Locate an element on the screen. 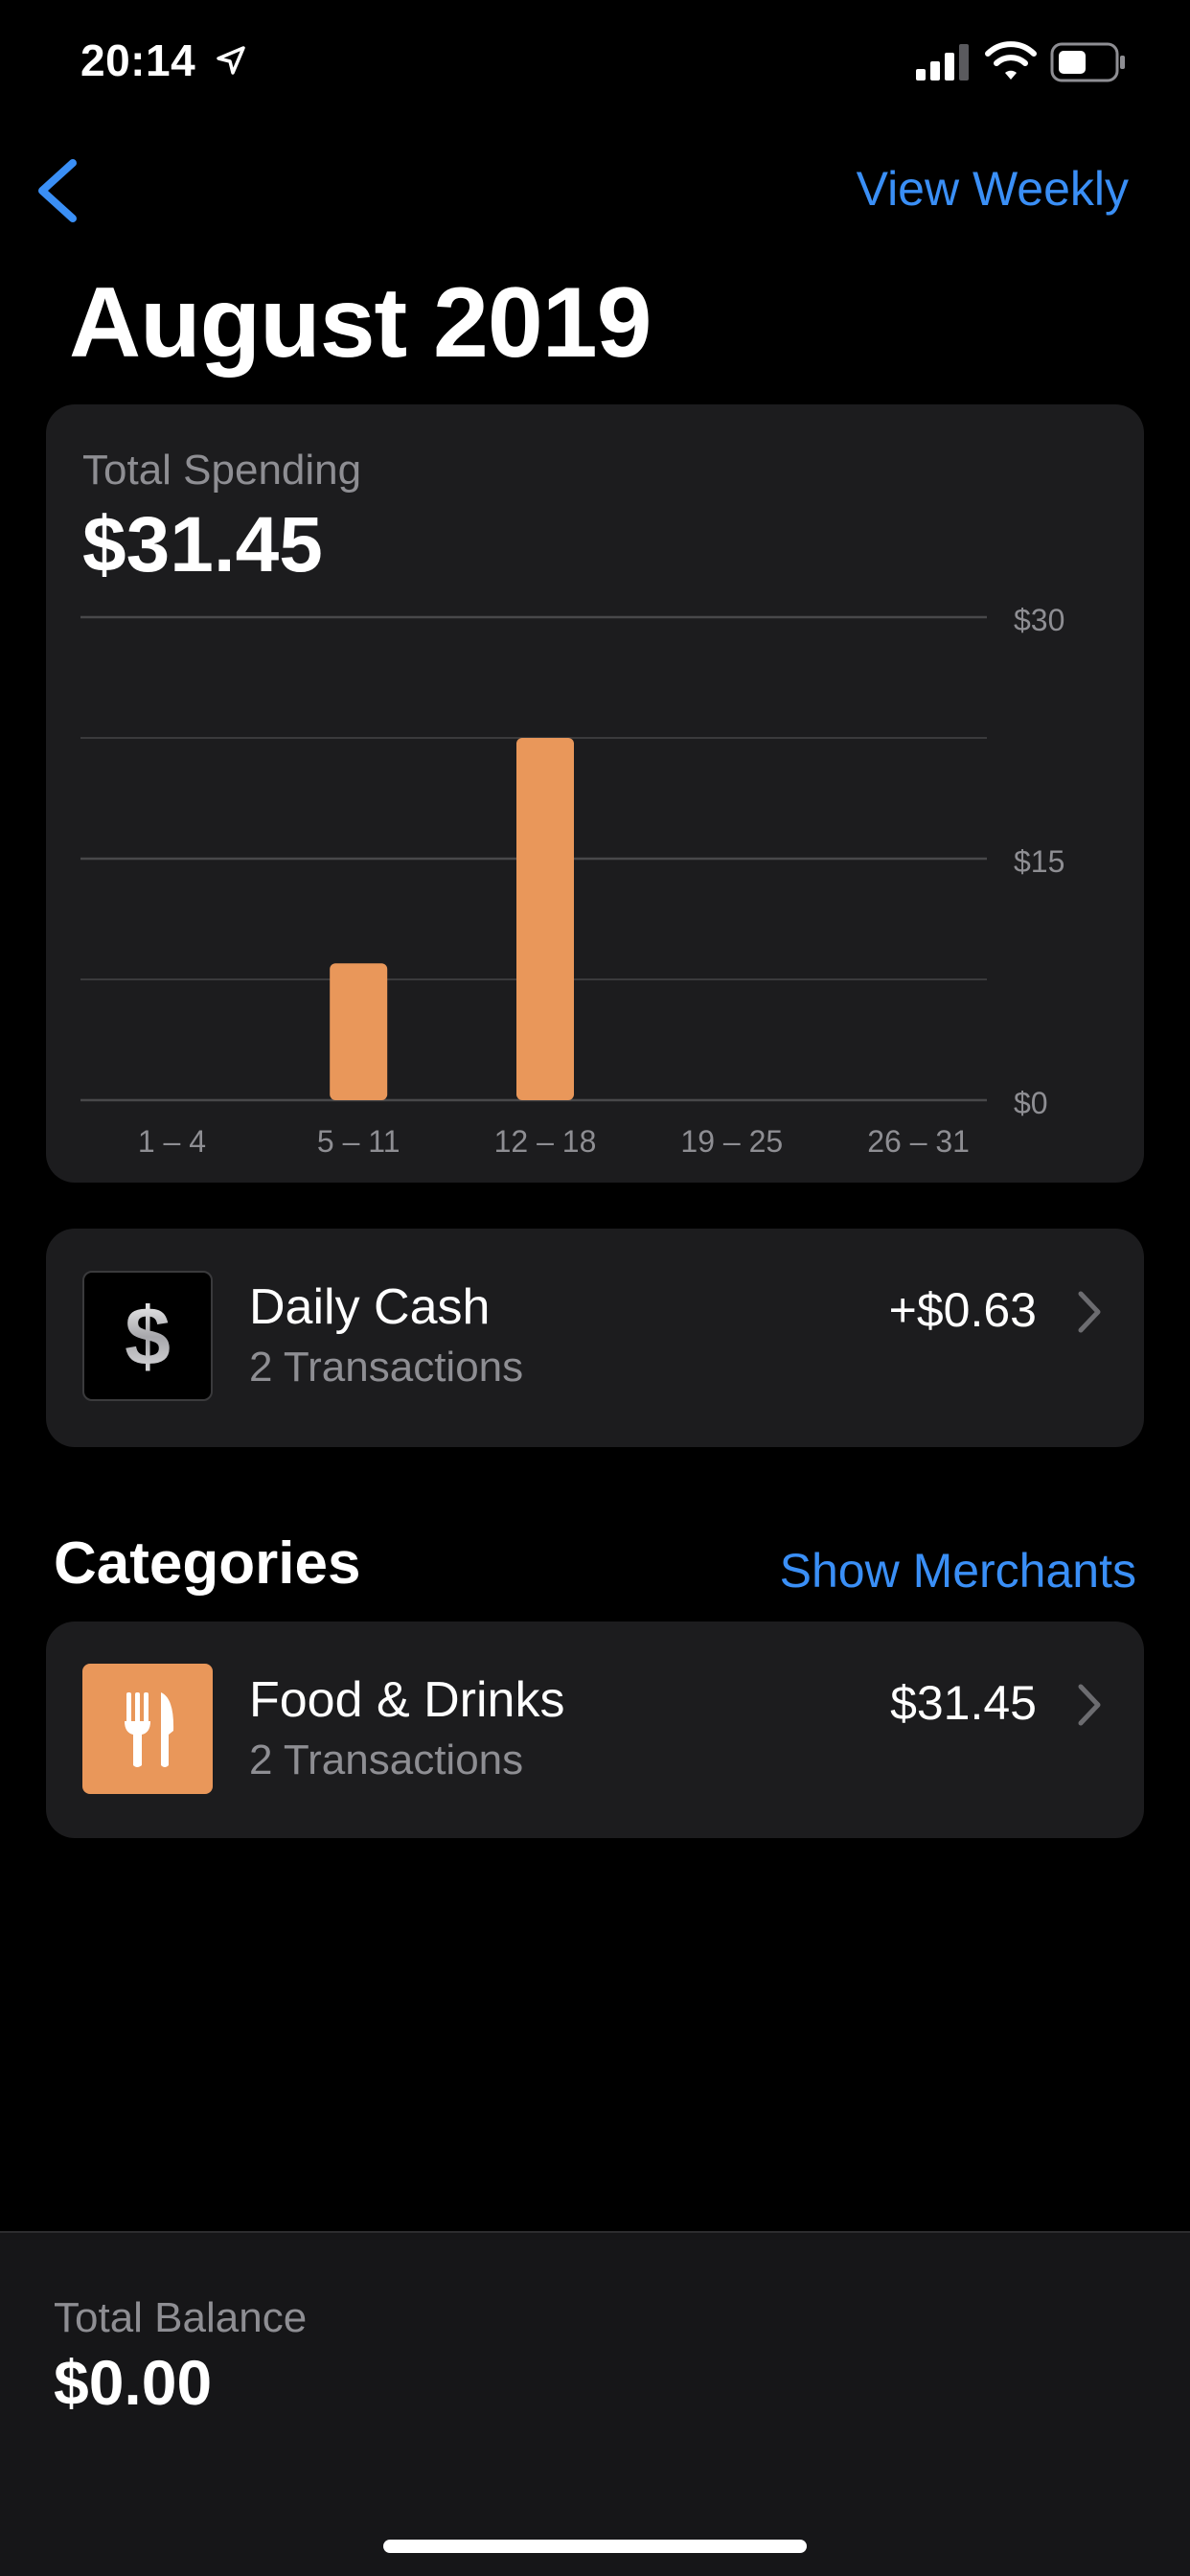 This screenshot has width=1190, height=2576. home-indicator is located at coordinates (595, 2546).